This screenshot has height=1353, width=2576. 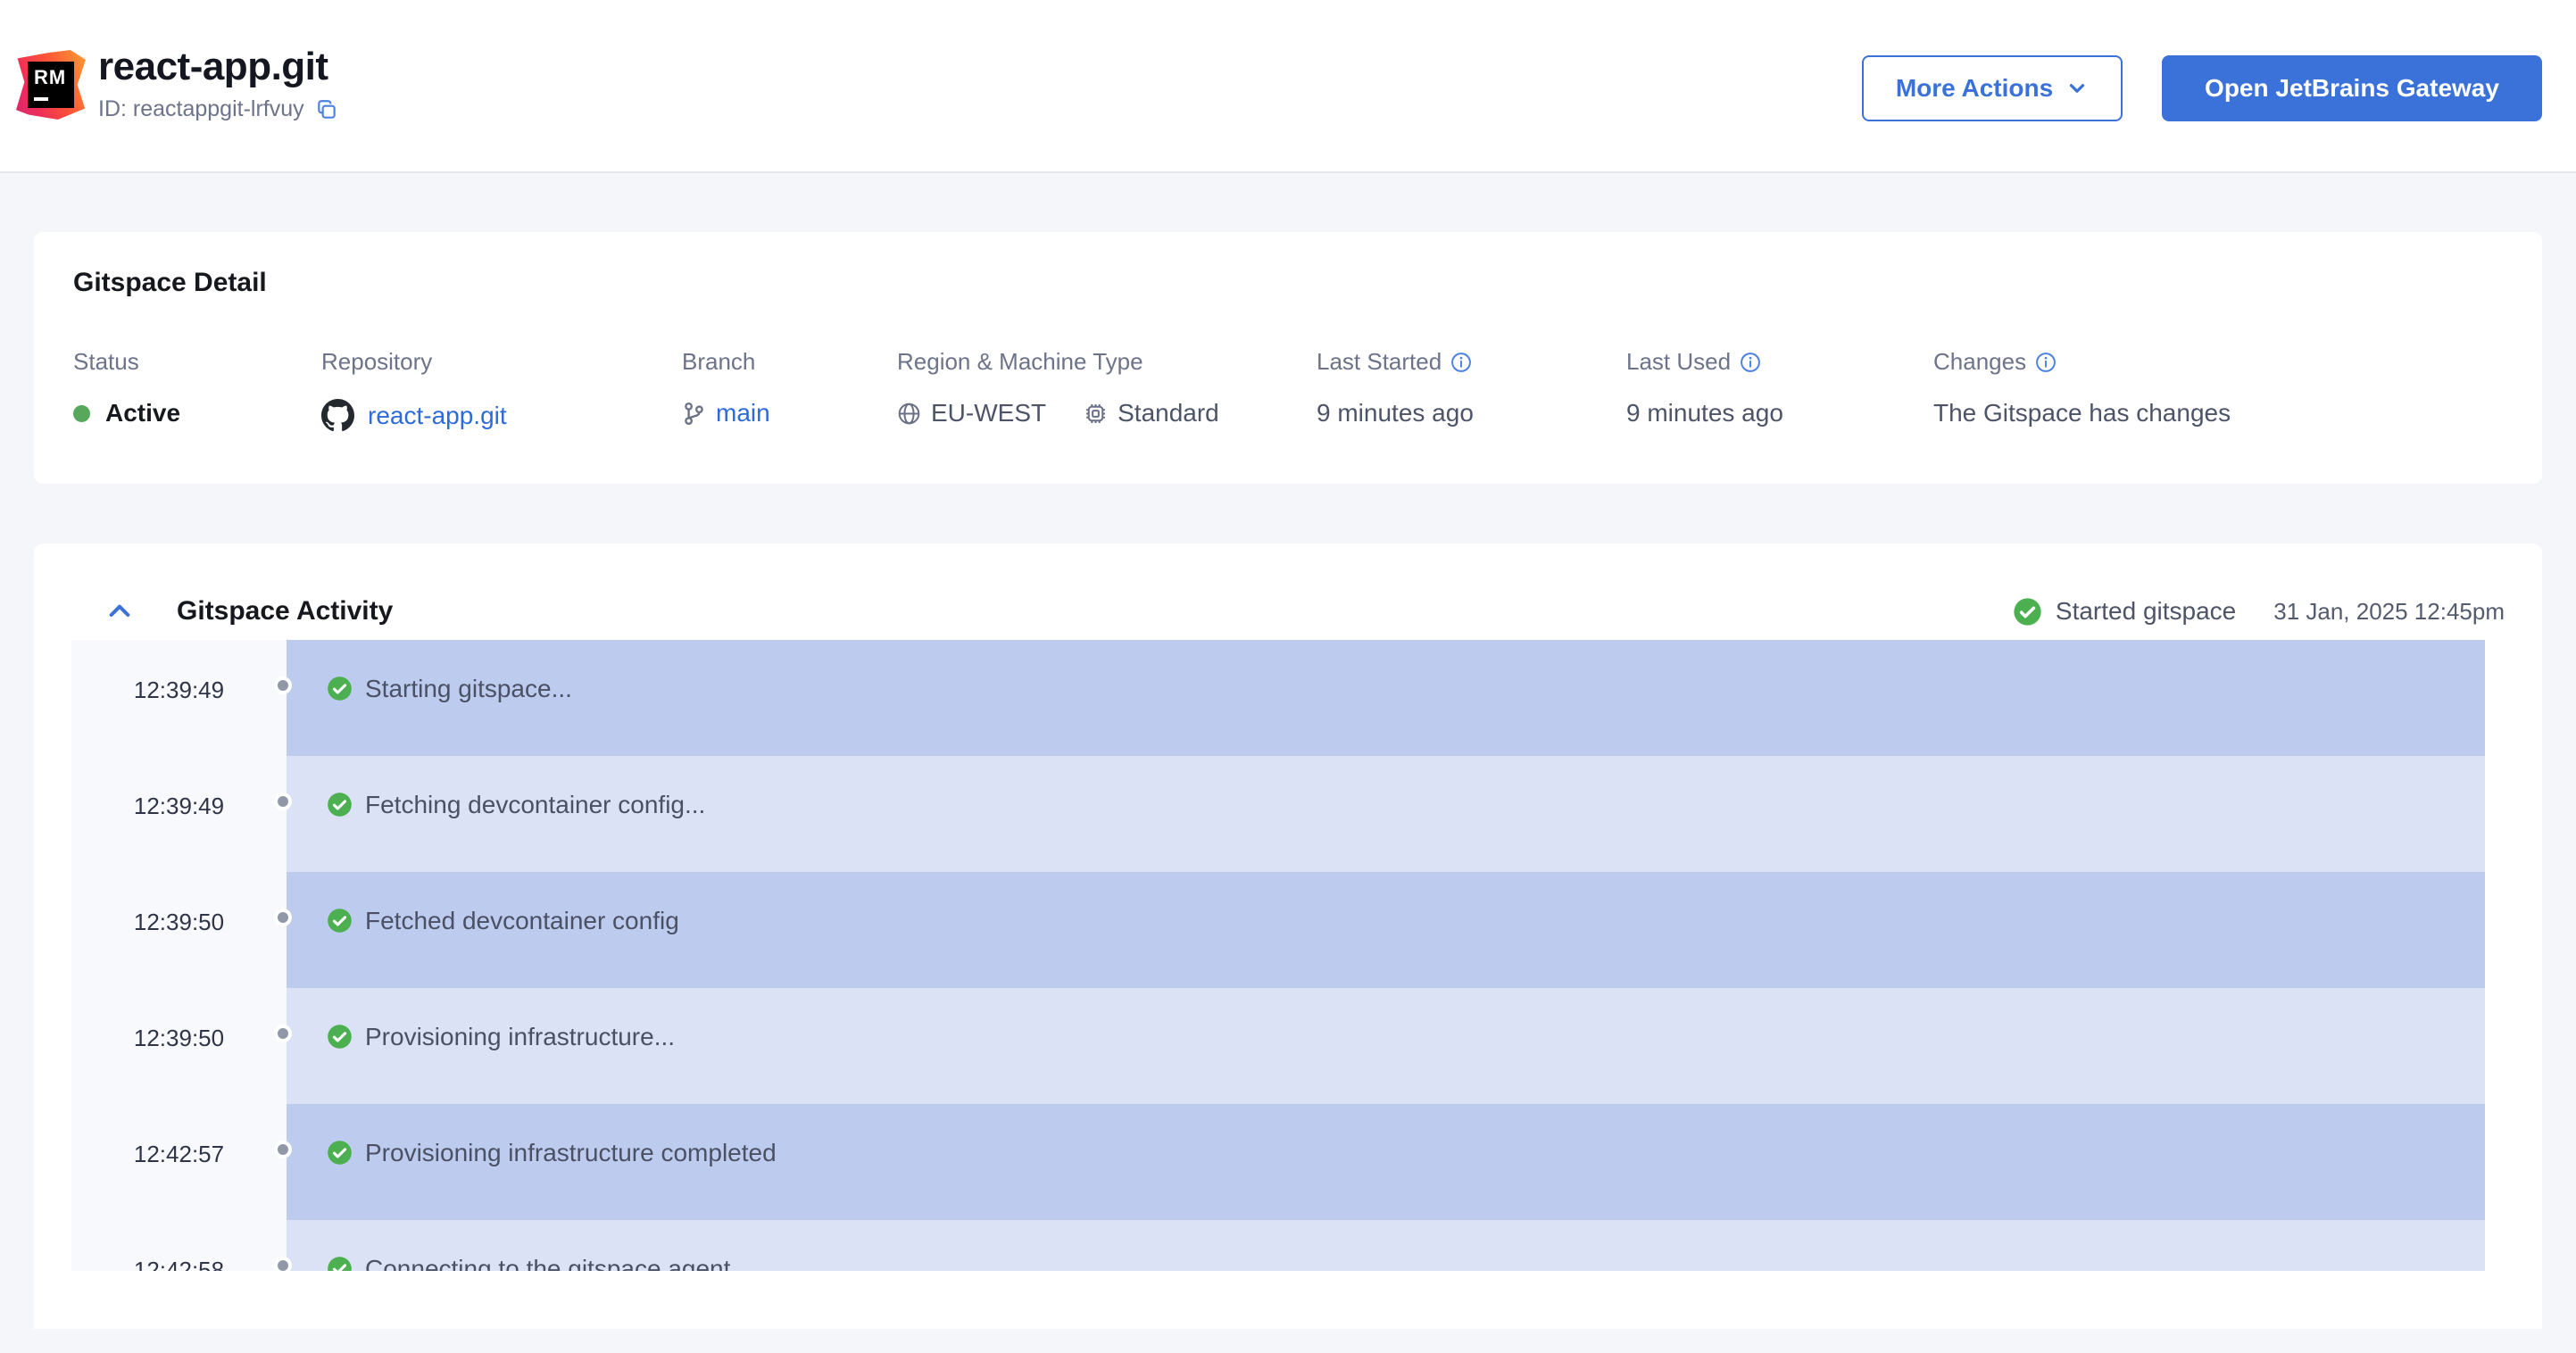 What do you see at coordinates (179, 1245) in the screenshot?
I see `log-timestamp: 12:42:58` at bounding box center [179, 1245].